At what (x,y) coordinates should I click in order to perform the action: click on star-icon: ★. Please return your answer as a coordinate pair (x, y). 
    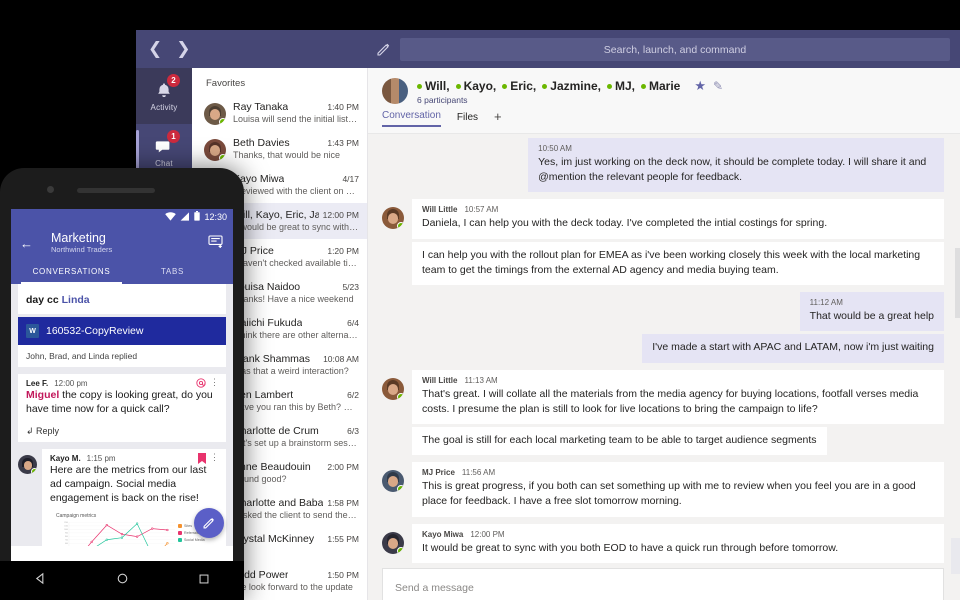
    Looking at the image, I should click on (700, 86).